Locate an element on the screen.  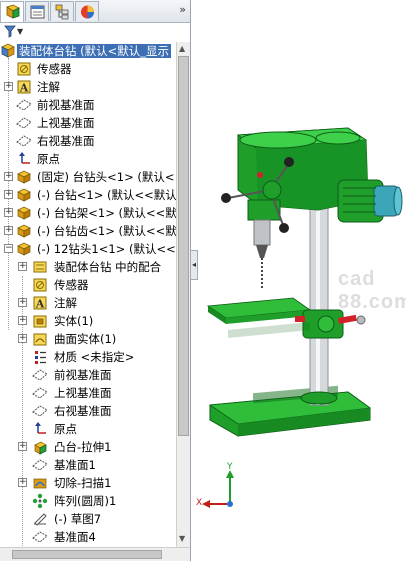
configuration-tab is located at coordinates (62, 11).